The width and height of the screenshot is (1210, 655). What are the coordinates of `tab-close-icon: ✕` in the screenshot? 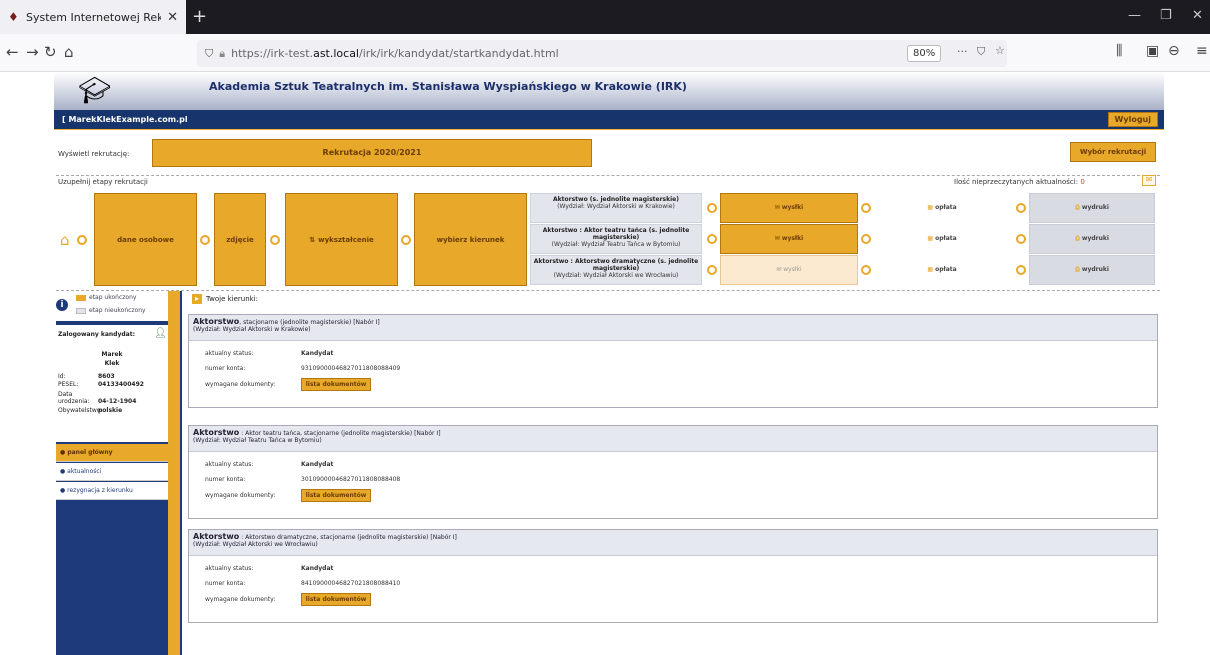 It's located at (172, 17).